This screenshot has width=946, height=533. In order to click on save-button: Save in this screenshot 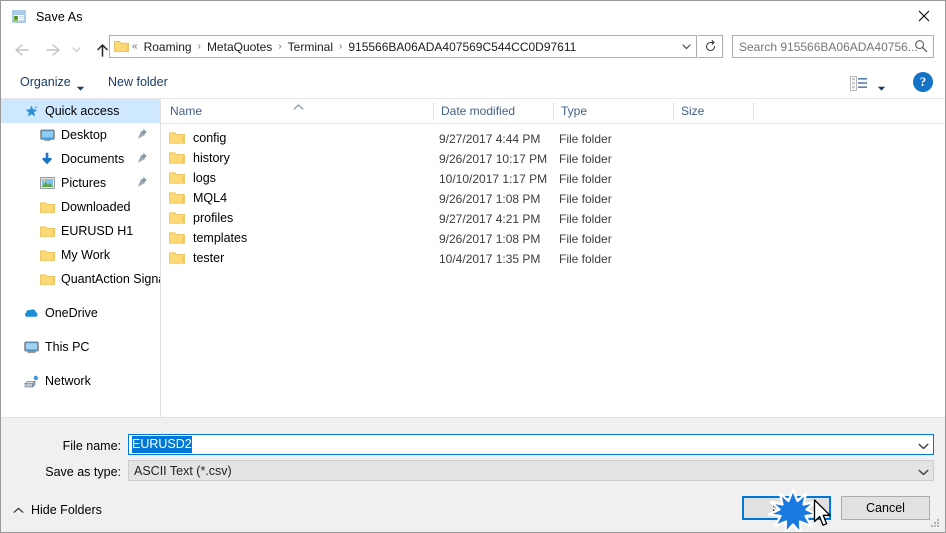, I will do `click(786, 508)`.